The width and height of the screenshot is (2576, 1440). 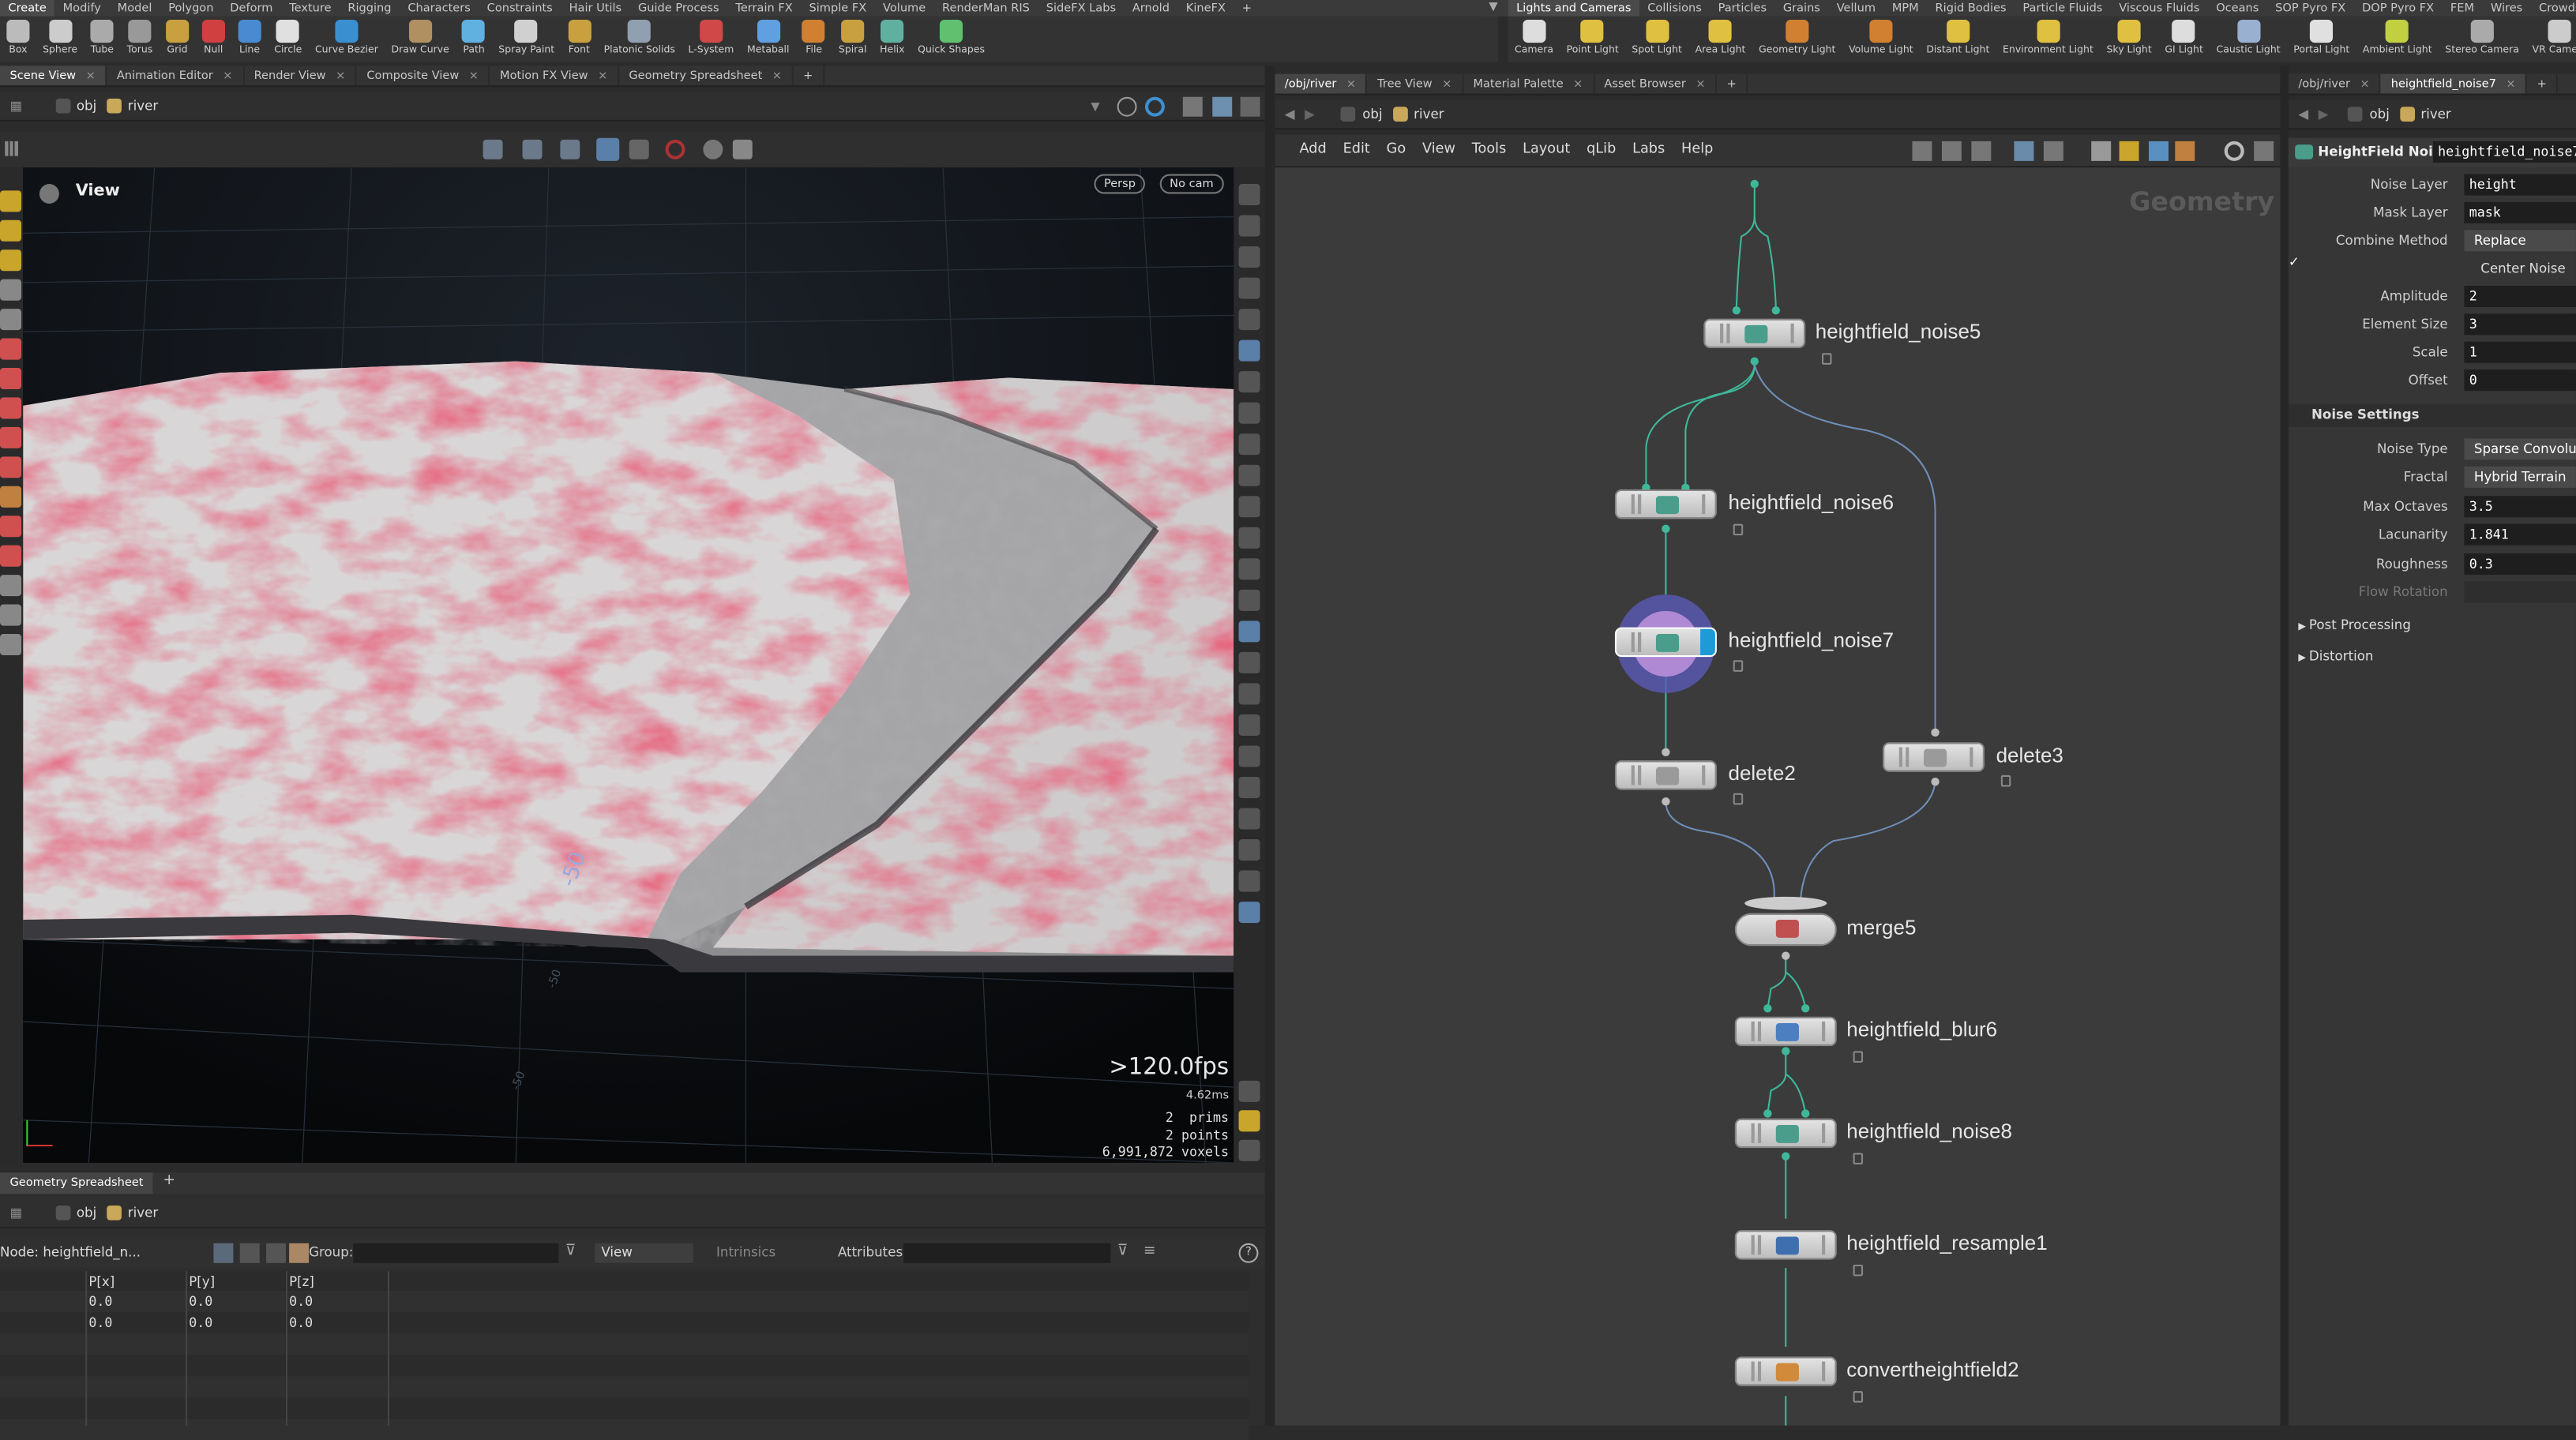 What do you see at coordinates (2520, 592) in the screenshot?
I see `param-field` at bounding box center [2520, 592].